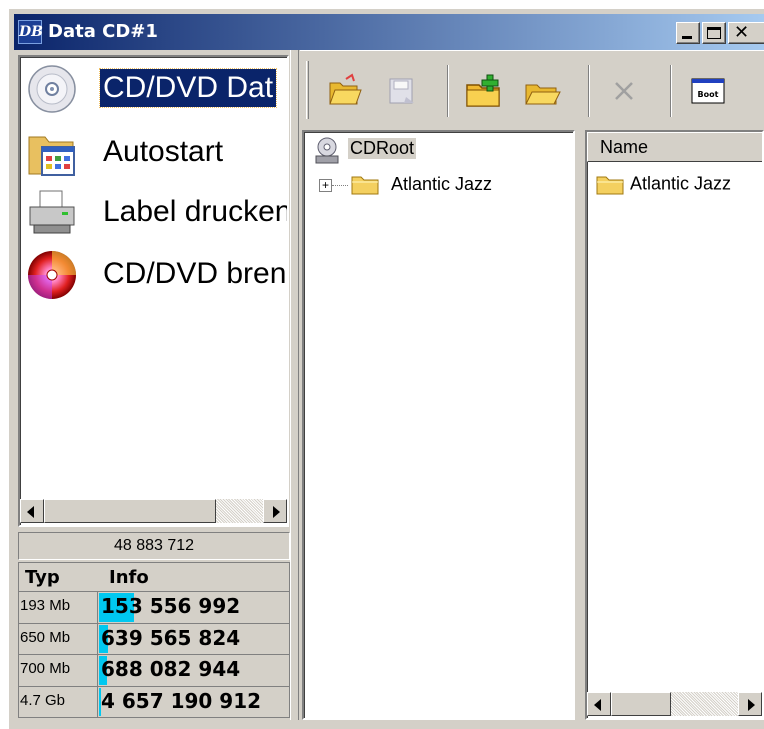 The height and width of the screenshot is (729, 764). What do you see at coordinates (171, 669) in the screenshot?
I see `capacity-value: 688 082 944` at bounding box center [171, 669].